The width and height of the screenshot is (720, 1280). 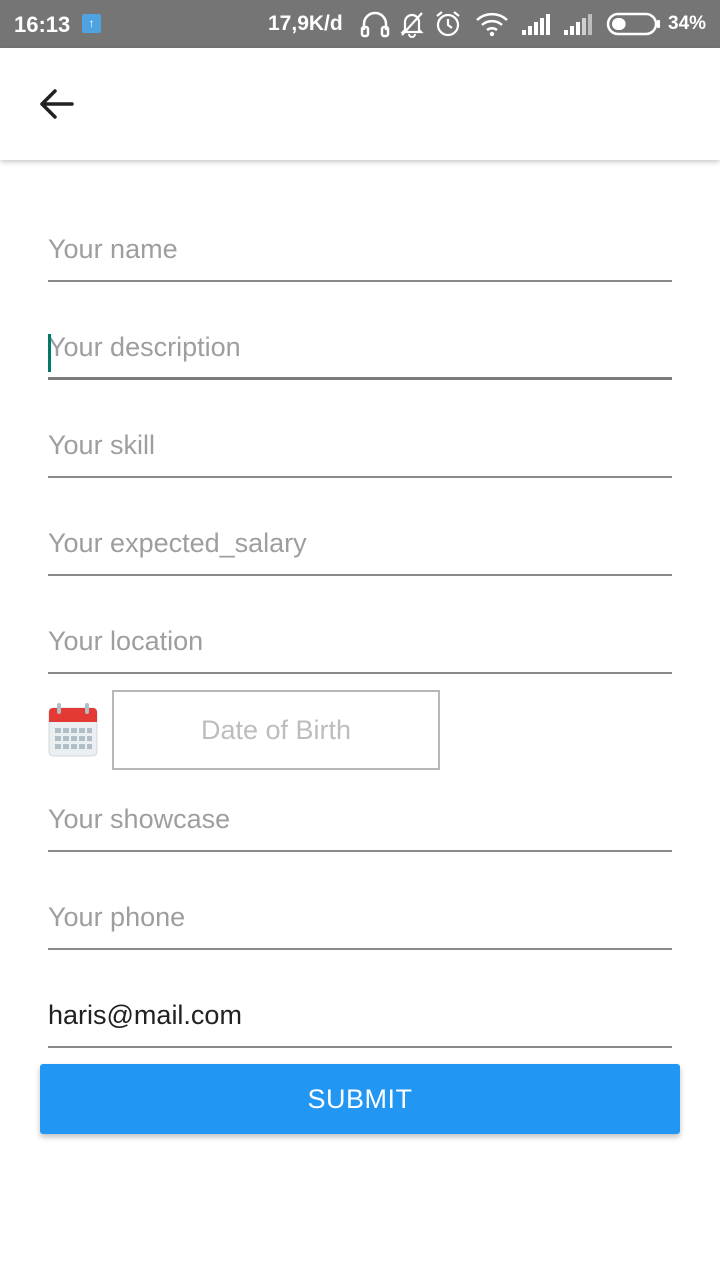 I want to click on location-input, so click(x=360, y=645).